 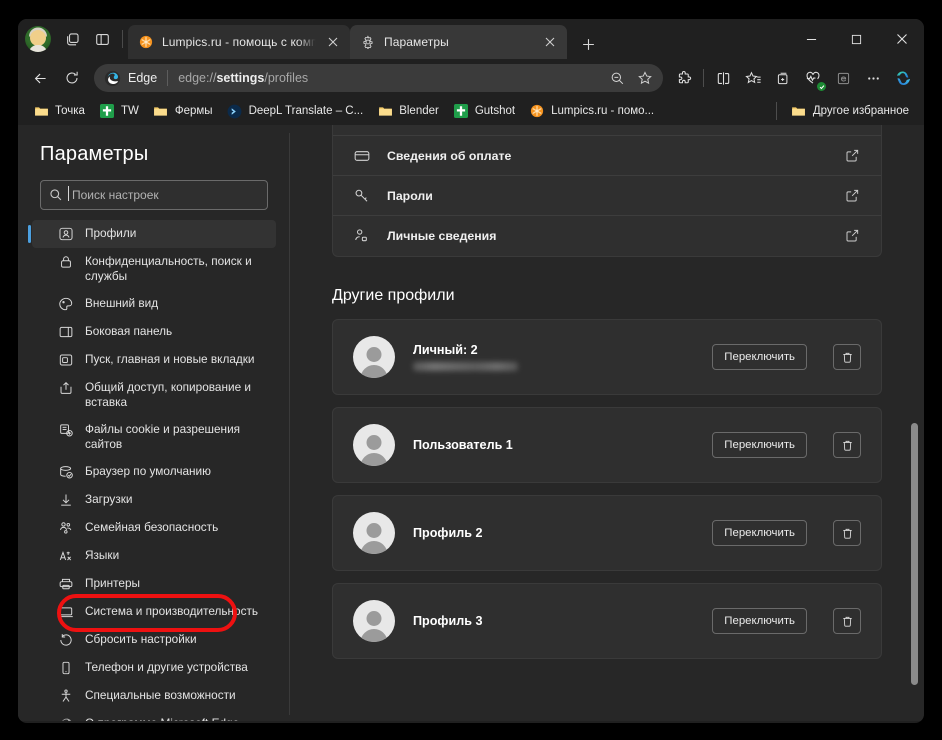 I want to click on sidebar-item-phone-devices: Телефон и другие устройства, so click(x=154, y=668).